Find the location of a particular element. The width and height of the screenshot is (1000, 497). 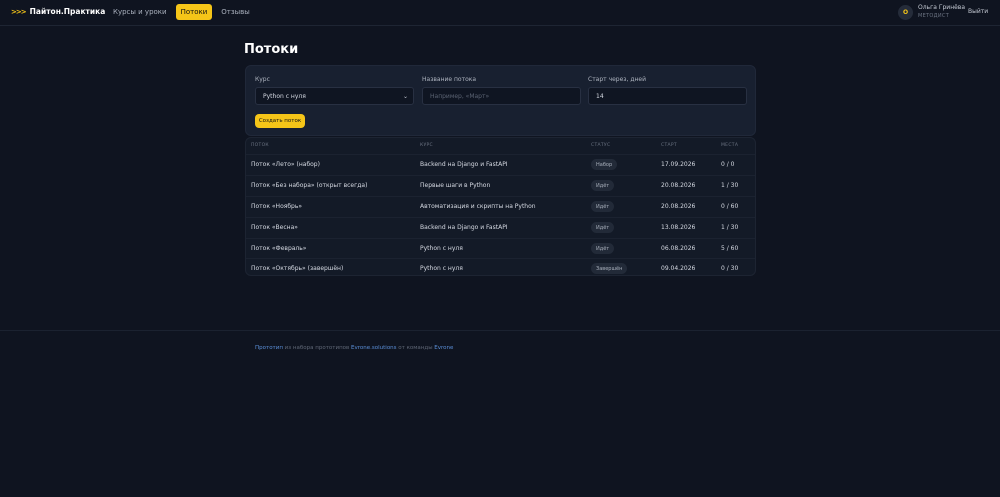

seats: 0 / 0 is located at coordinates (728, 164).